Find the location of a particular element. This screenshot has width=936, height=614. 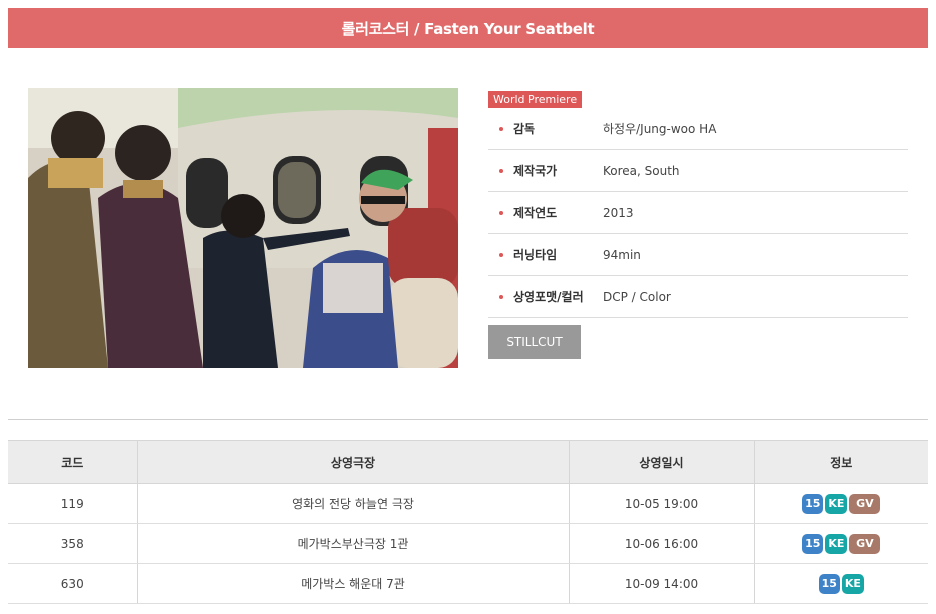

table-row: 358 메가박스부산극장 1관 10-06 16:00 15 KE GV is located at coordinates (468, 543).